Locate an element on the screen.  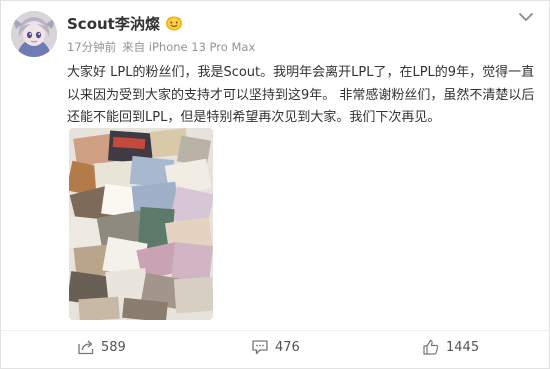
thumbs-up-icon is located at coordinates (431, 347).